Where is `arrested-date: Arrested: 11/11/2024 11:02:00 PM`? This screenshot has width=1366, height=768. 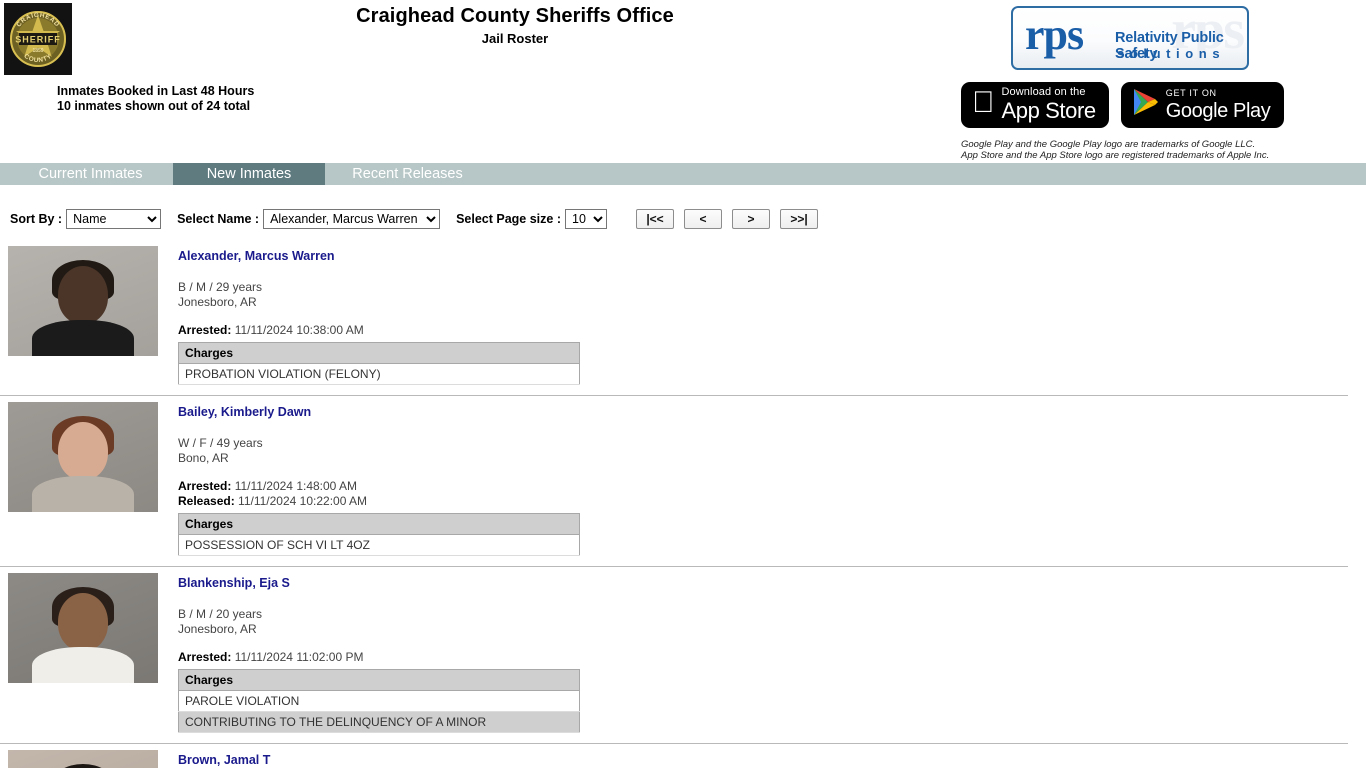
arrested-date: Arrested: 11/11/2024 11:02:00 PM is located at coordinates (379, 657).